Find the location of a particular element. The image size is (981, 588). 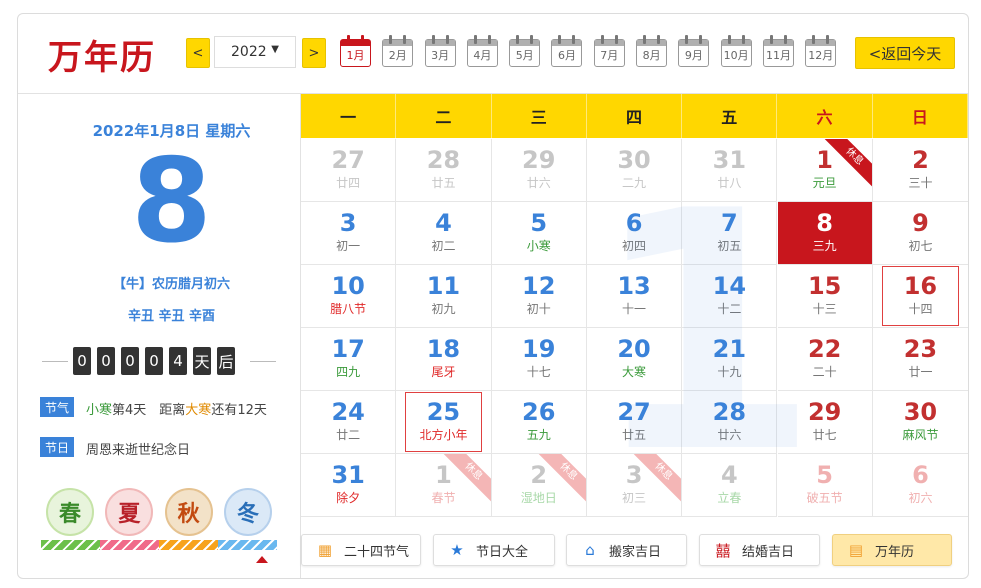

day-cell: 24 廿二 is located at coordinates (349, 422).